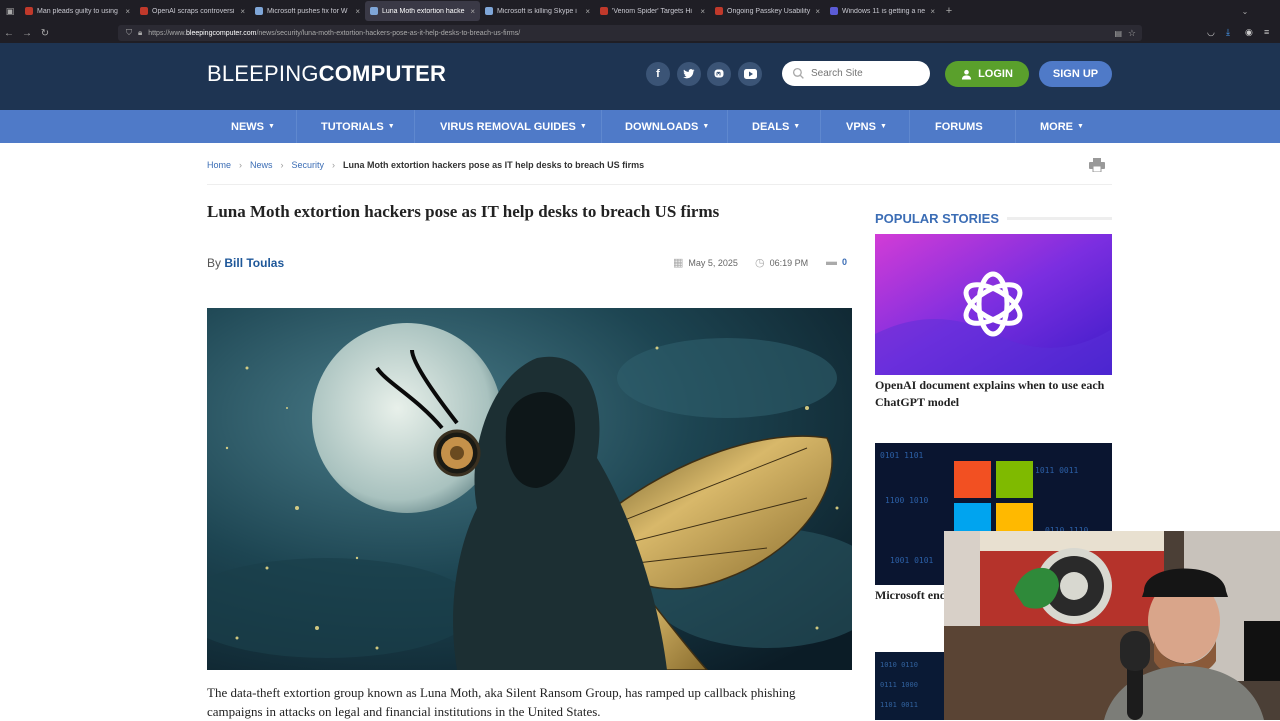 Image resolution: width=1280 pixels, height=721 pixels. Describe the element at coordinates (678, 263) in the screenshot. I see `calendar-icon: ▦` at that location.